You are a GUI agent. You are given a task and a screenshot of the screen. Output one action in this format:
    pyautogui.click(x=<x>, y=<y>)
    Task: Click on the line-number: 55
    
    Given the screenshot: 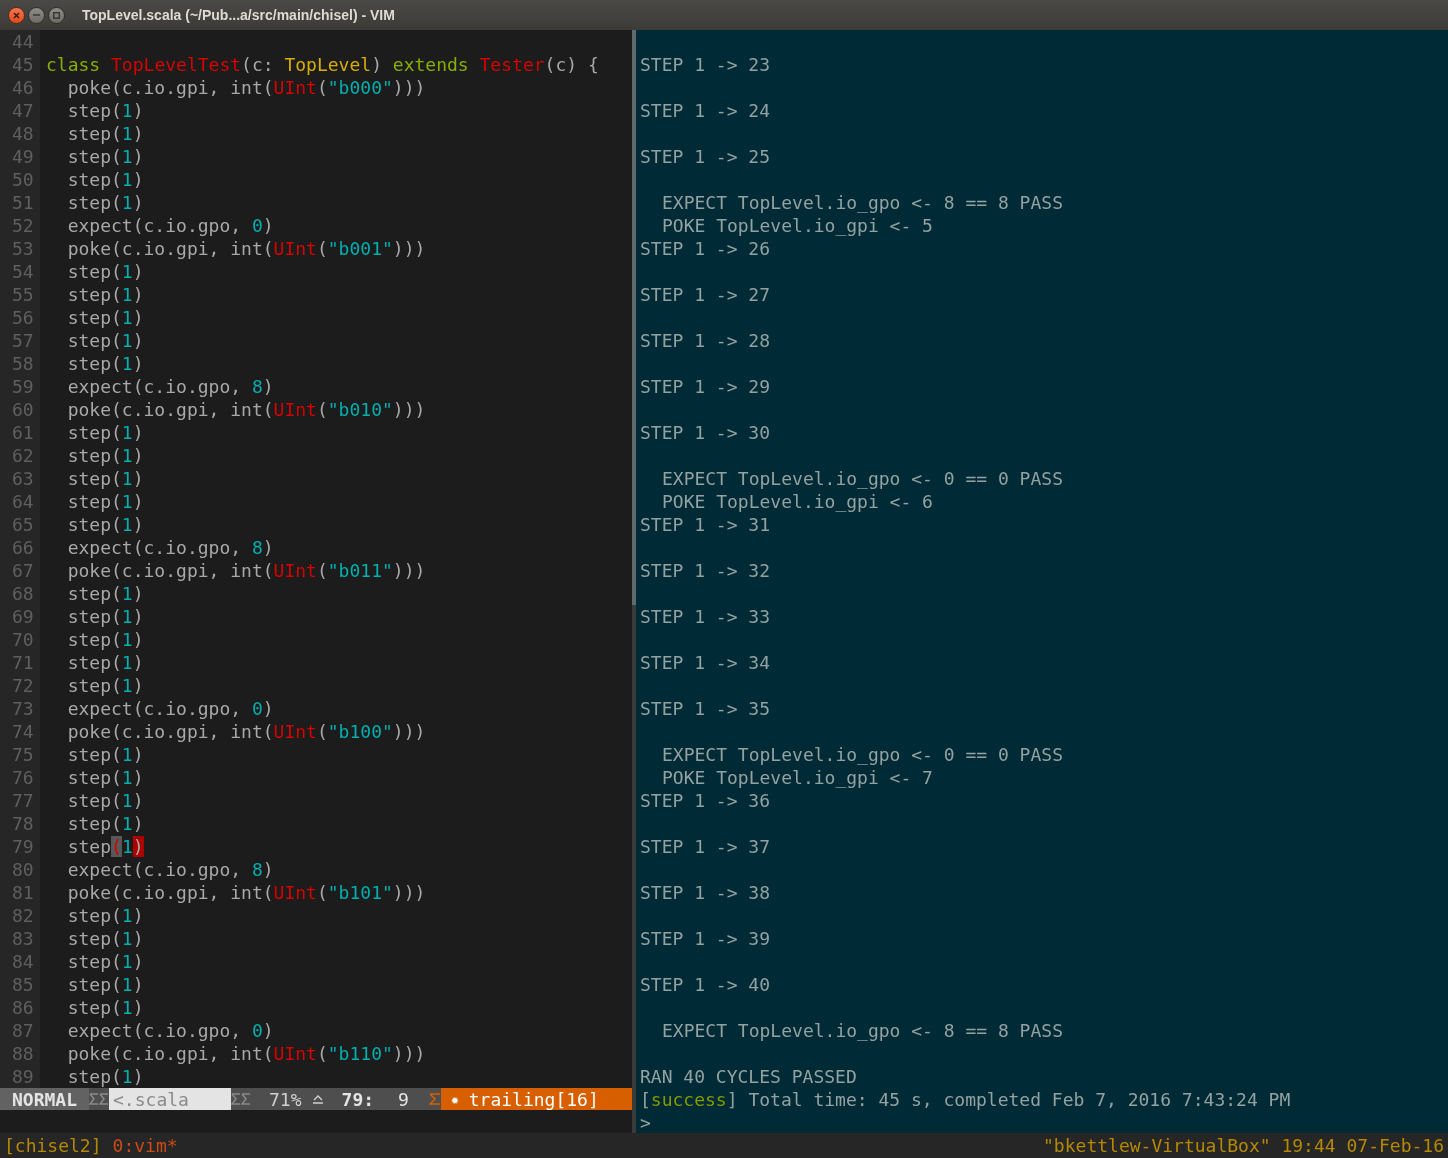 What is the action you would take?
    pyautogui.click(x=20, y=294)
    